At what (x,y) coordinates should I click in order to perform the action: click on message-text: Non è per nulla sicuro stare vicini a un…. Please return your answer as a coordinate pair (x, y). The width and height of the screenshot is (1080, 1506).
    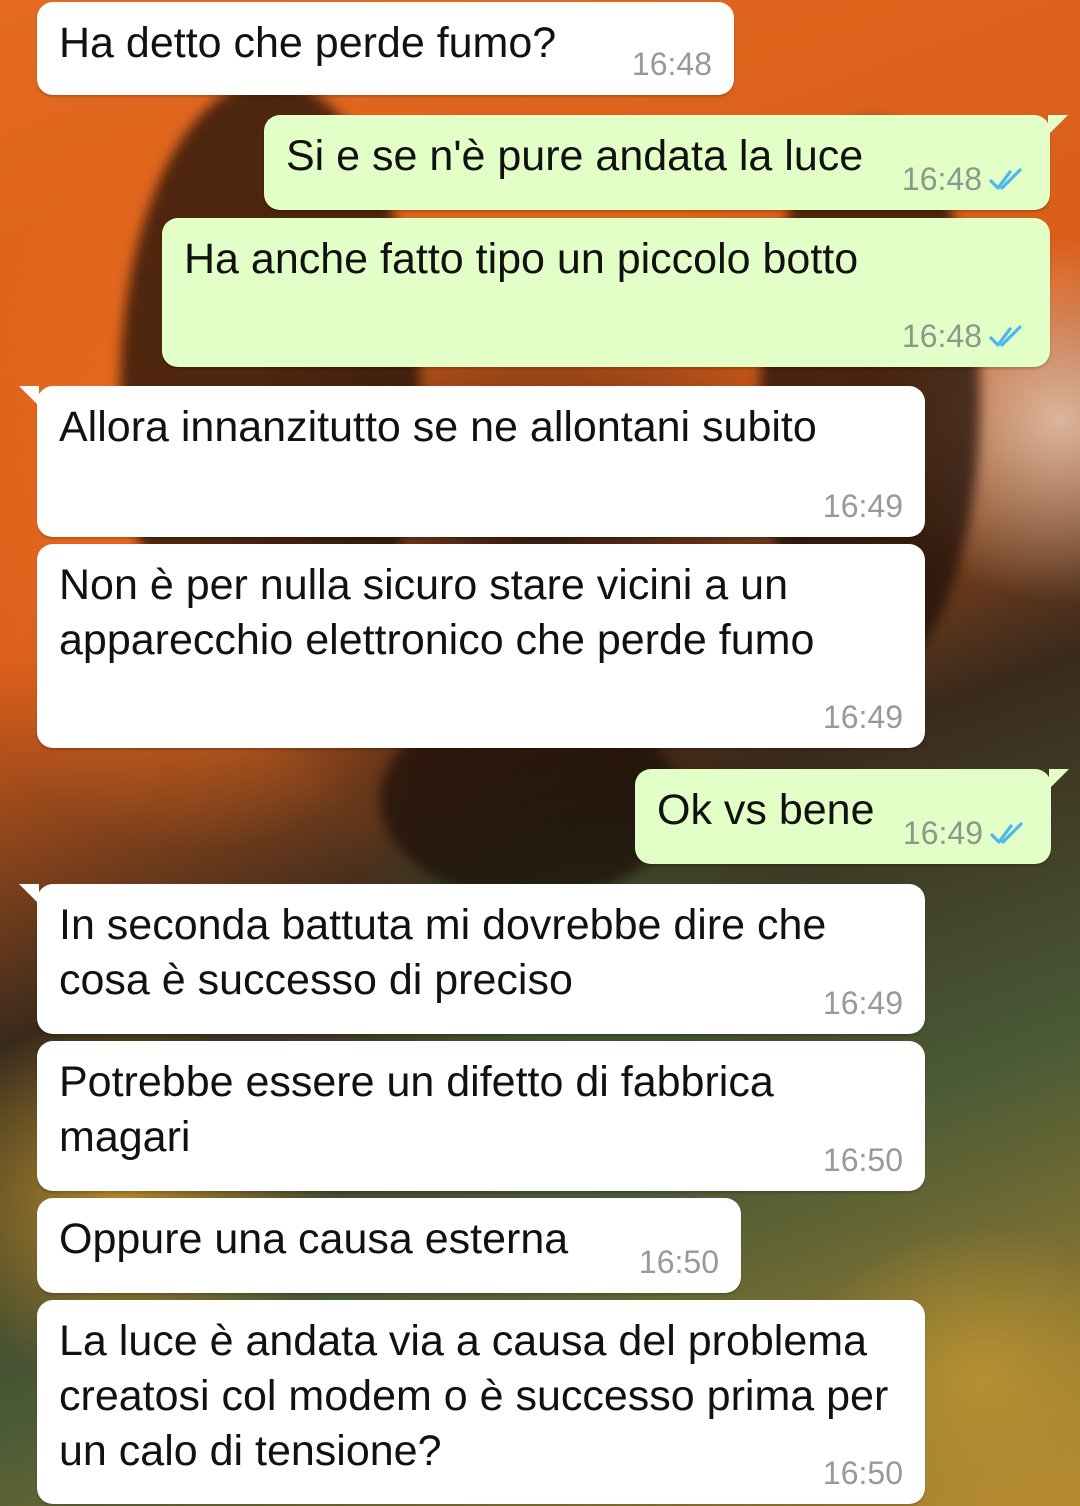
    Looking at the image, I should click on (437, 612).